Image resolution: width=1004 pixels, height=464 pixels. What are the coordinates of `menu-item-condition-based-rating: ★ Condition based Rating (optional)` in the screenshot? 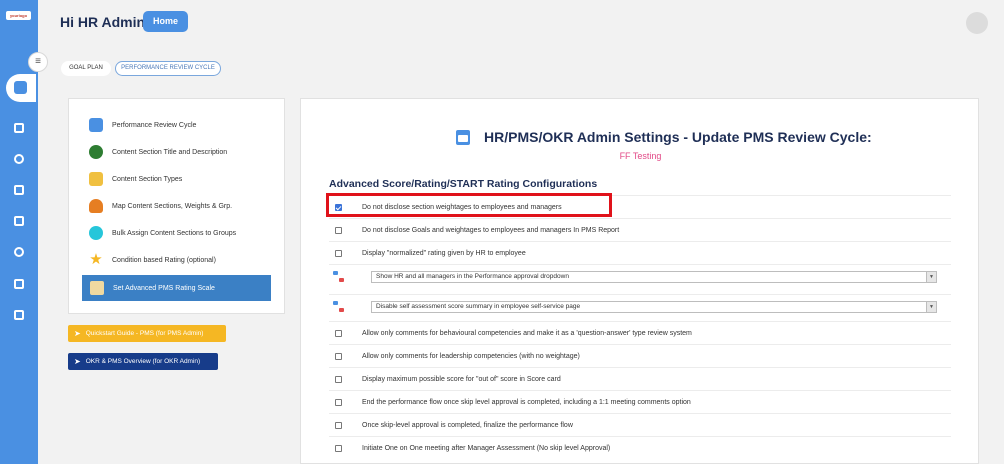 It's located at (152, 260).